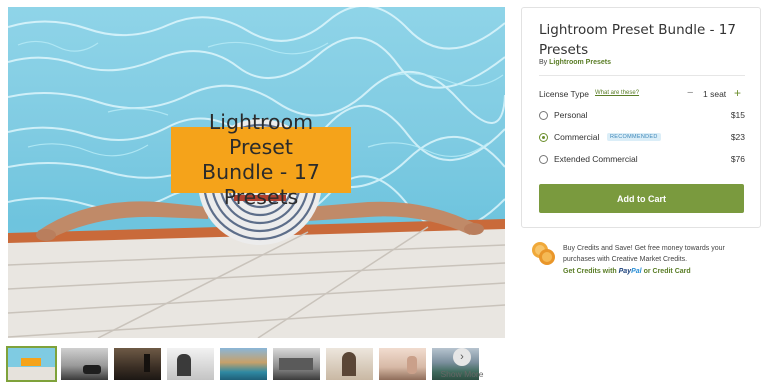 This screenshot has height=383, width=765. I want to click on license-option-personal: Personal $15, so click(642, 117).